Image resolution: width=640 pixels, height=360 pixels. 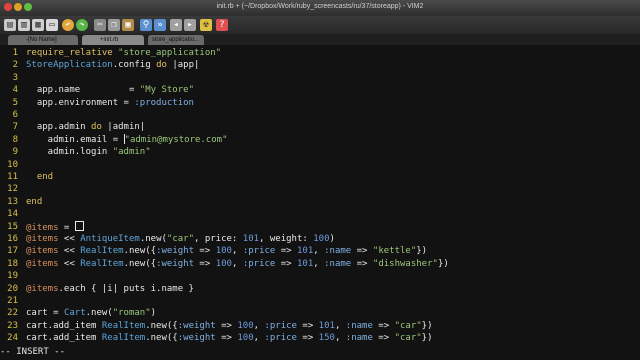 What do you see at coordinates (86, 127) in the screenshot?
I see `line-code: app.admin do |admin|` at bounding box center [86, 127].